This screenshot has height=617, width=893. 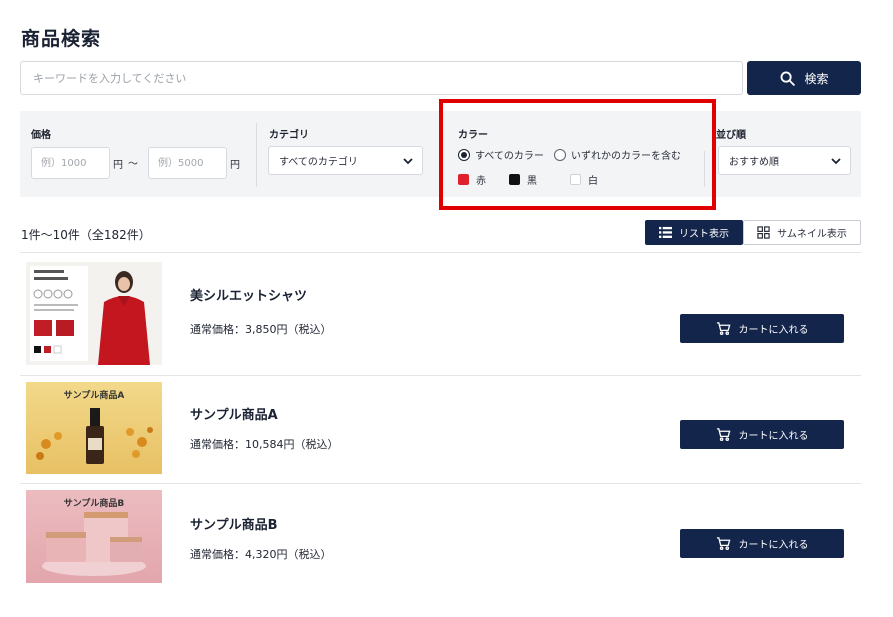 What do you see at coordinates (94, 504) in the screenshot?
I see `product-image-label: サンプル商品B` at bounding box center [94, 504].